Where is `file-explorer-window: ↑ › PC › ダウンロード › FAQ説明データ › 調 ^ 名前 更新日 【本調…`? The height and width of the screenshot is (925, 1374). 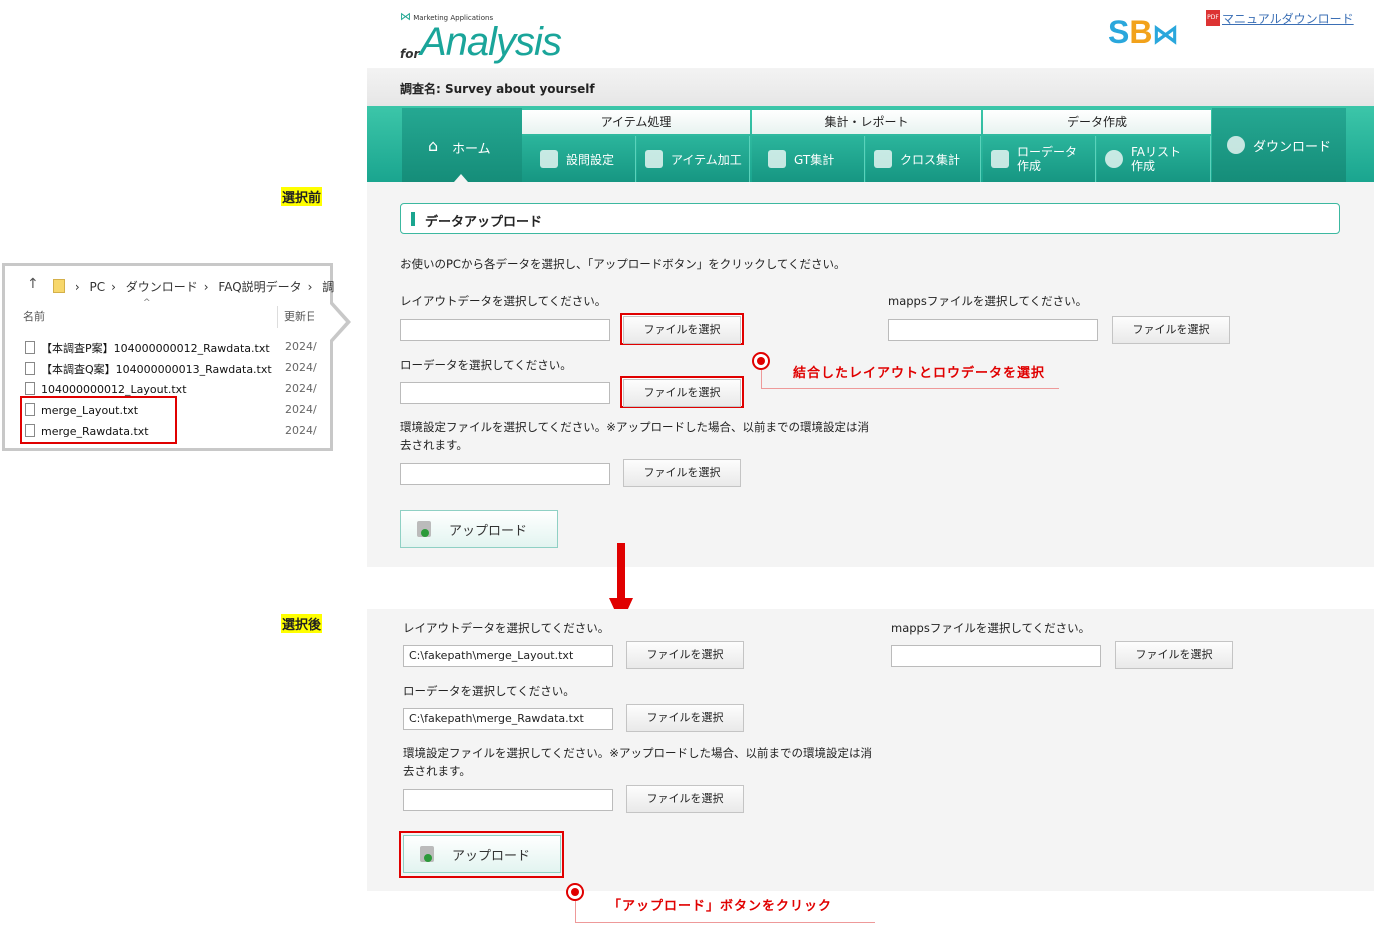
file-explorer-window: ↑ › PC › ダウンロード › FAQ説明データ › 調 ^ 名前 更新日 【本調… is located at coordinates (168, 357).